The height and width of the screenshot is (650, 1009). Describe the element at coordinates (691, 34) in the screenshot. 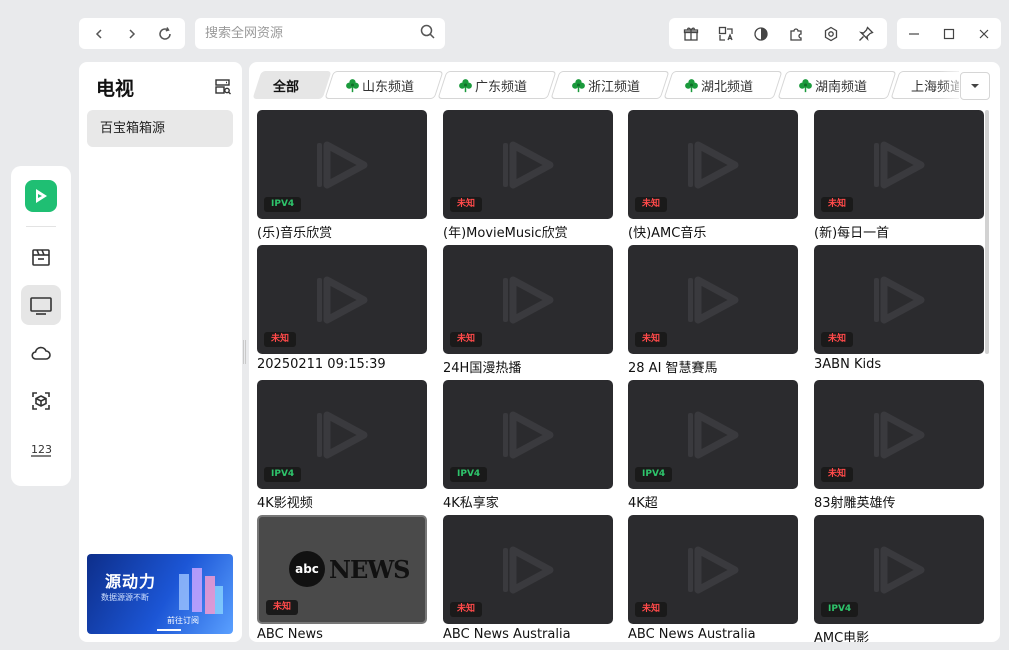

I see `gift-icon` at that location.